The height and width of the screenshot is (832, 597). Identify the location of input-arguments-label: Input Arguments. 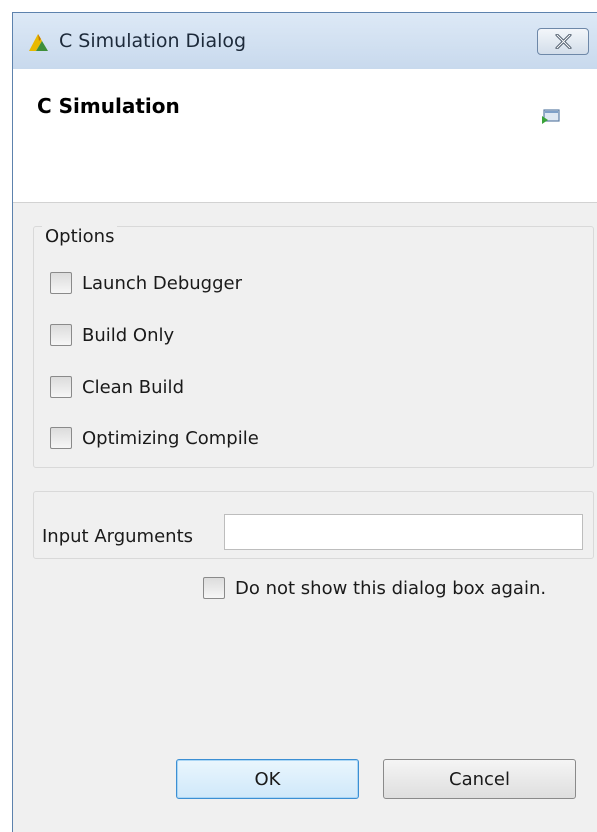
(118, 536).